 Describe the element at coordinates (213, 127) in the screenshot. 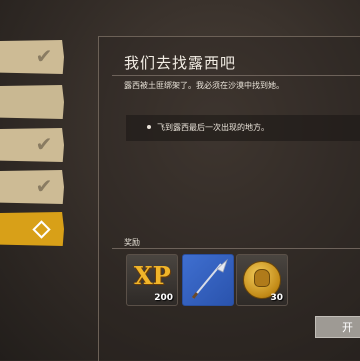

I see `quest-objective: 飞到露西最后一次出现的地方。` at that location.